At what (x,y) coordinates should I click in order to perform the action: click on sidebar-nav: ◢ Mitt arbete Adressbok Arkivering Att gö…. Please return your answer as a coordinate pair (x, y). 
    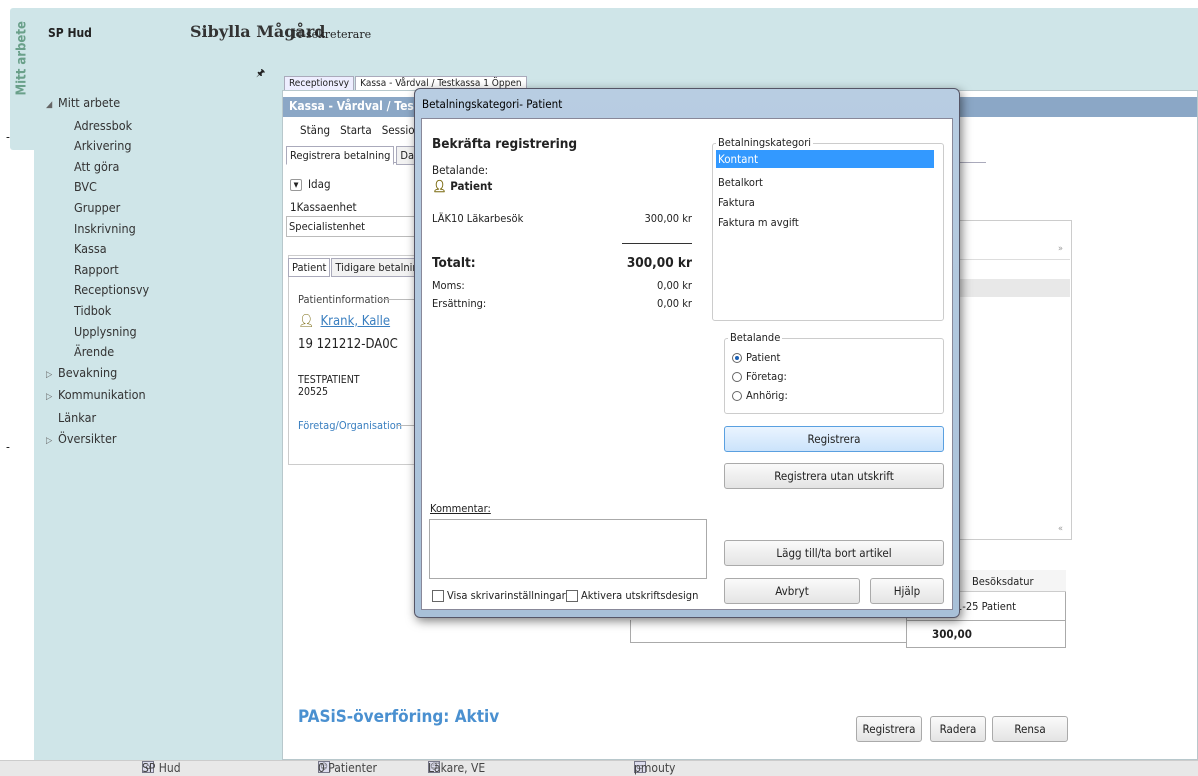
    Looking at the image, I should click on (97, 272).